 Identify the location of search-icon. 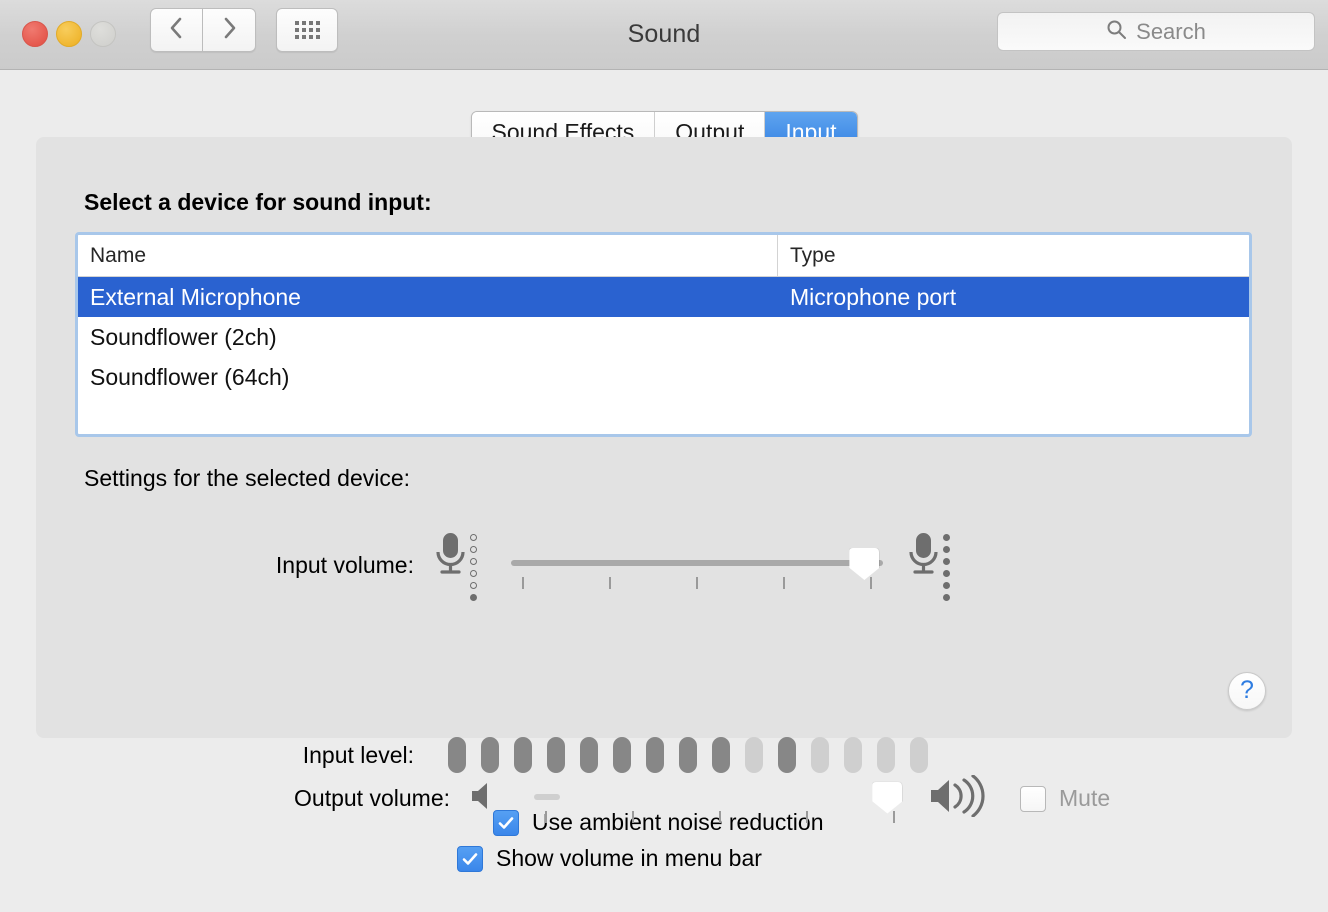
(1116, 32).